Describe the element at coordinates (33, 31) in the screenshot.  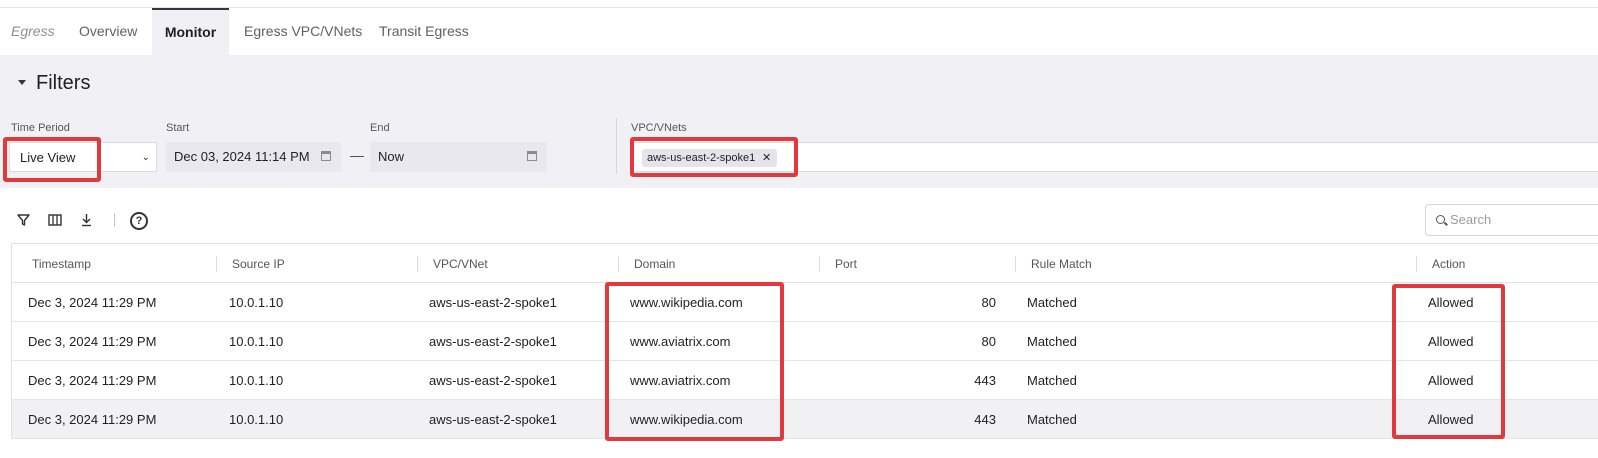
I see `tab-egress: Egress` at that location.